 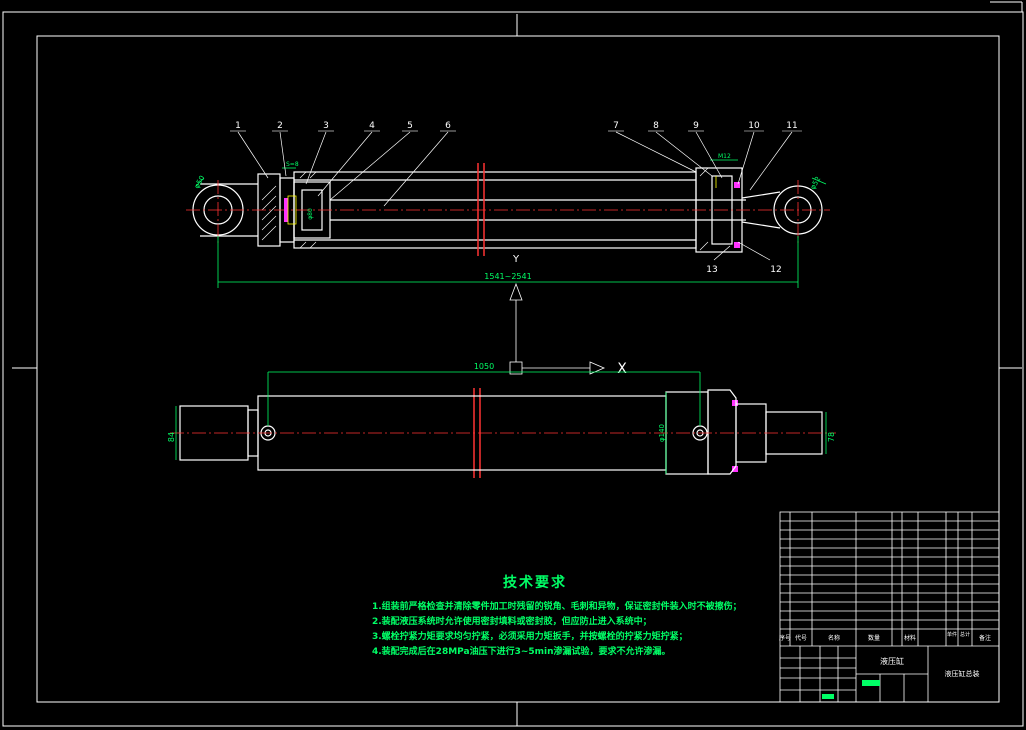 What do you see at coordinates (501, 432) in the screenshot?
I see `external-view` at bounding box center [501, 432].